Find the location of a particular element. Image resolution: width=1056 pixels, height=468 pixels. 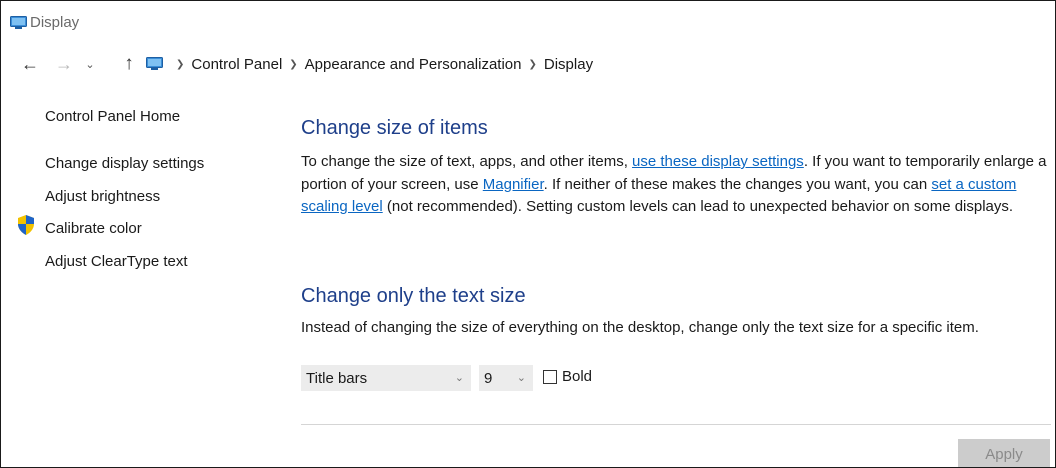

sidebar-item-control-panel-home: Control Panel Home is located at coordinates (112, 116).